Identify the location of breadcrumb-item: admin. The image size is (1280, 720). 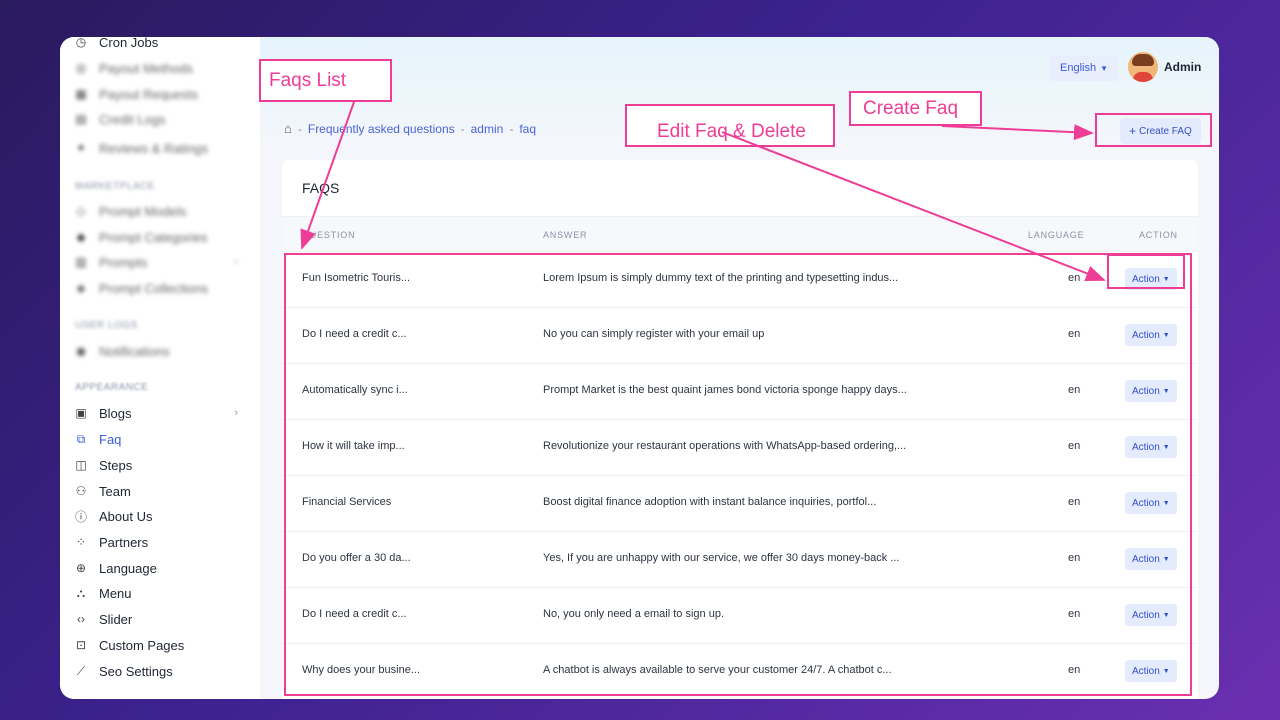
(487, 129).